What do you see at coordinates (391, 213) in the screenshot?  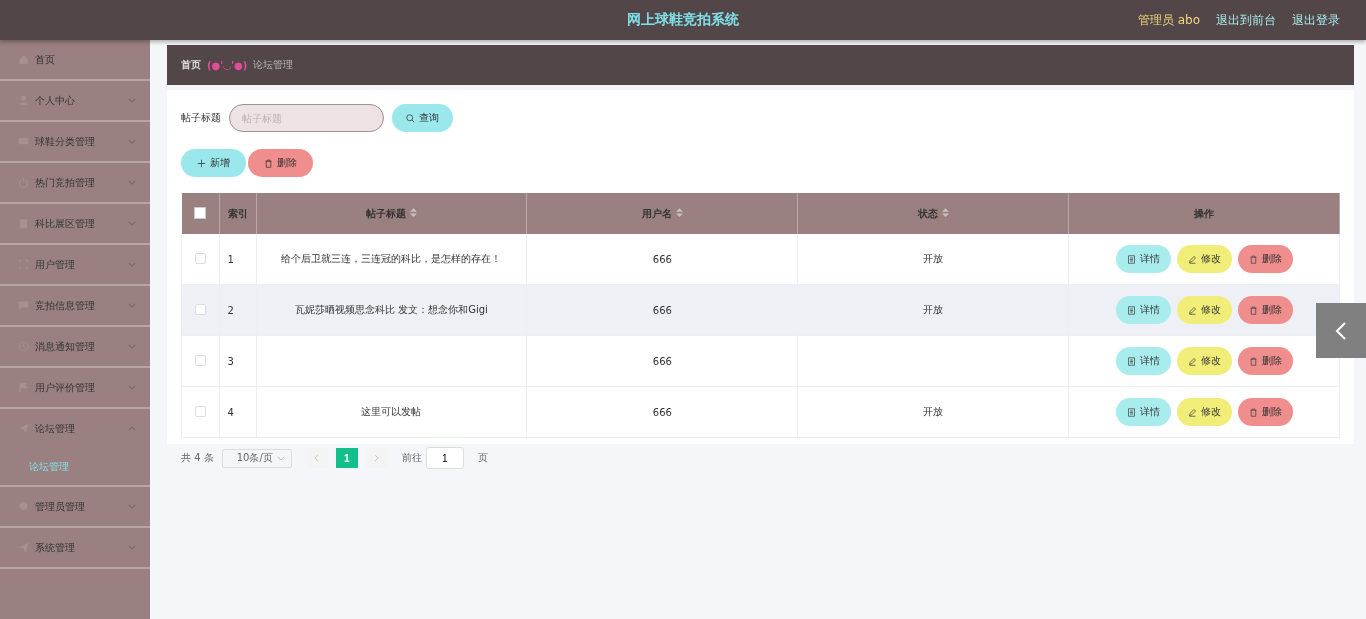 I see `column-header: 帖子标题` at bounding box center [391, 213].